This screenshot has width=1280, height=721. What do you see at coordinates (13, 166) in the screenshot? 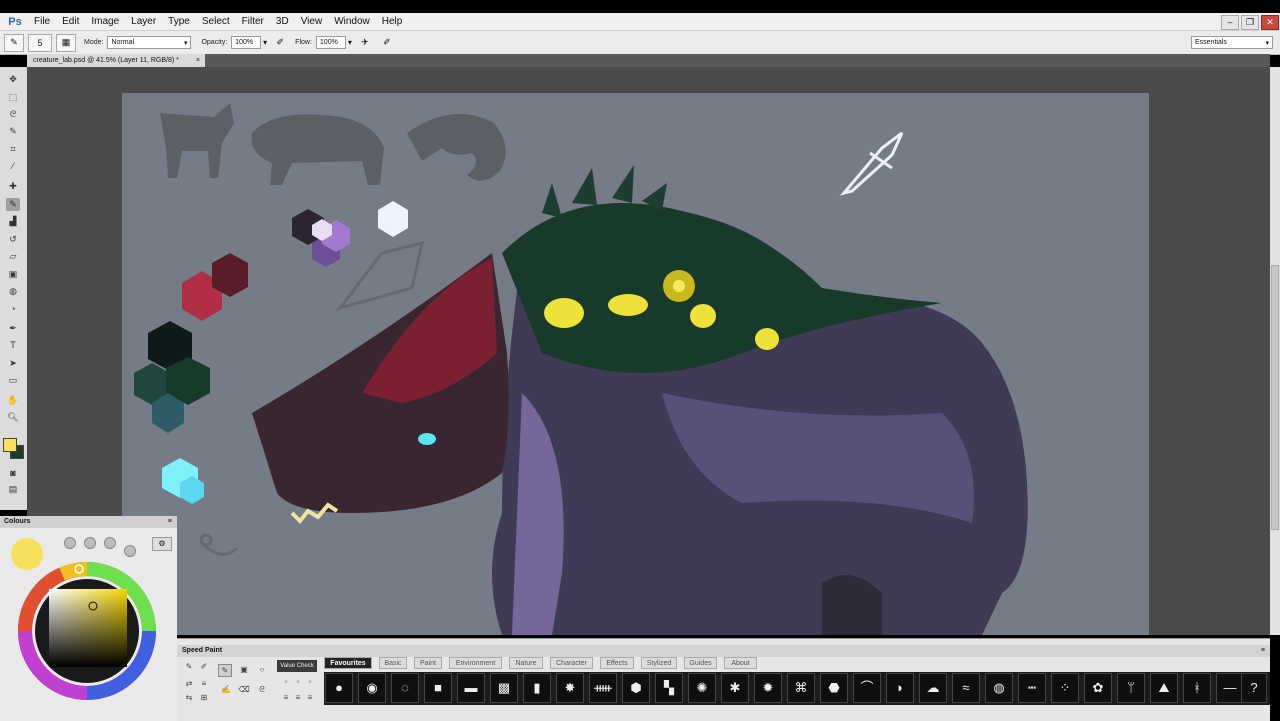
I see `eyedropper-icon: ⁄` at bounding box center [13, 166].